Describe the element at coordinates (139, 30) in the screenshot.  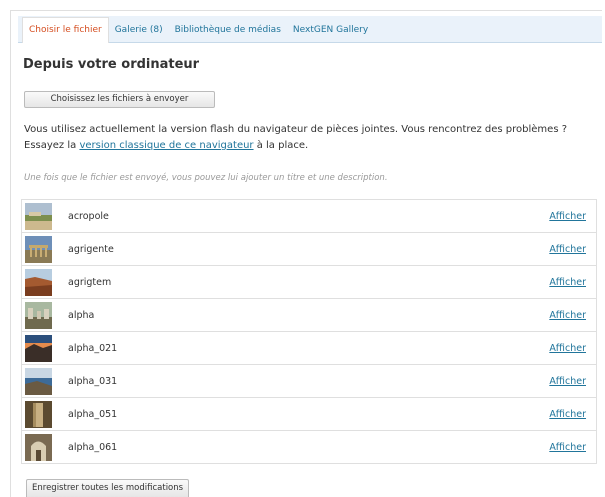
I see `tab-galerie-8: Galerie (8)` at that location.